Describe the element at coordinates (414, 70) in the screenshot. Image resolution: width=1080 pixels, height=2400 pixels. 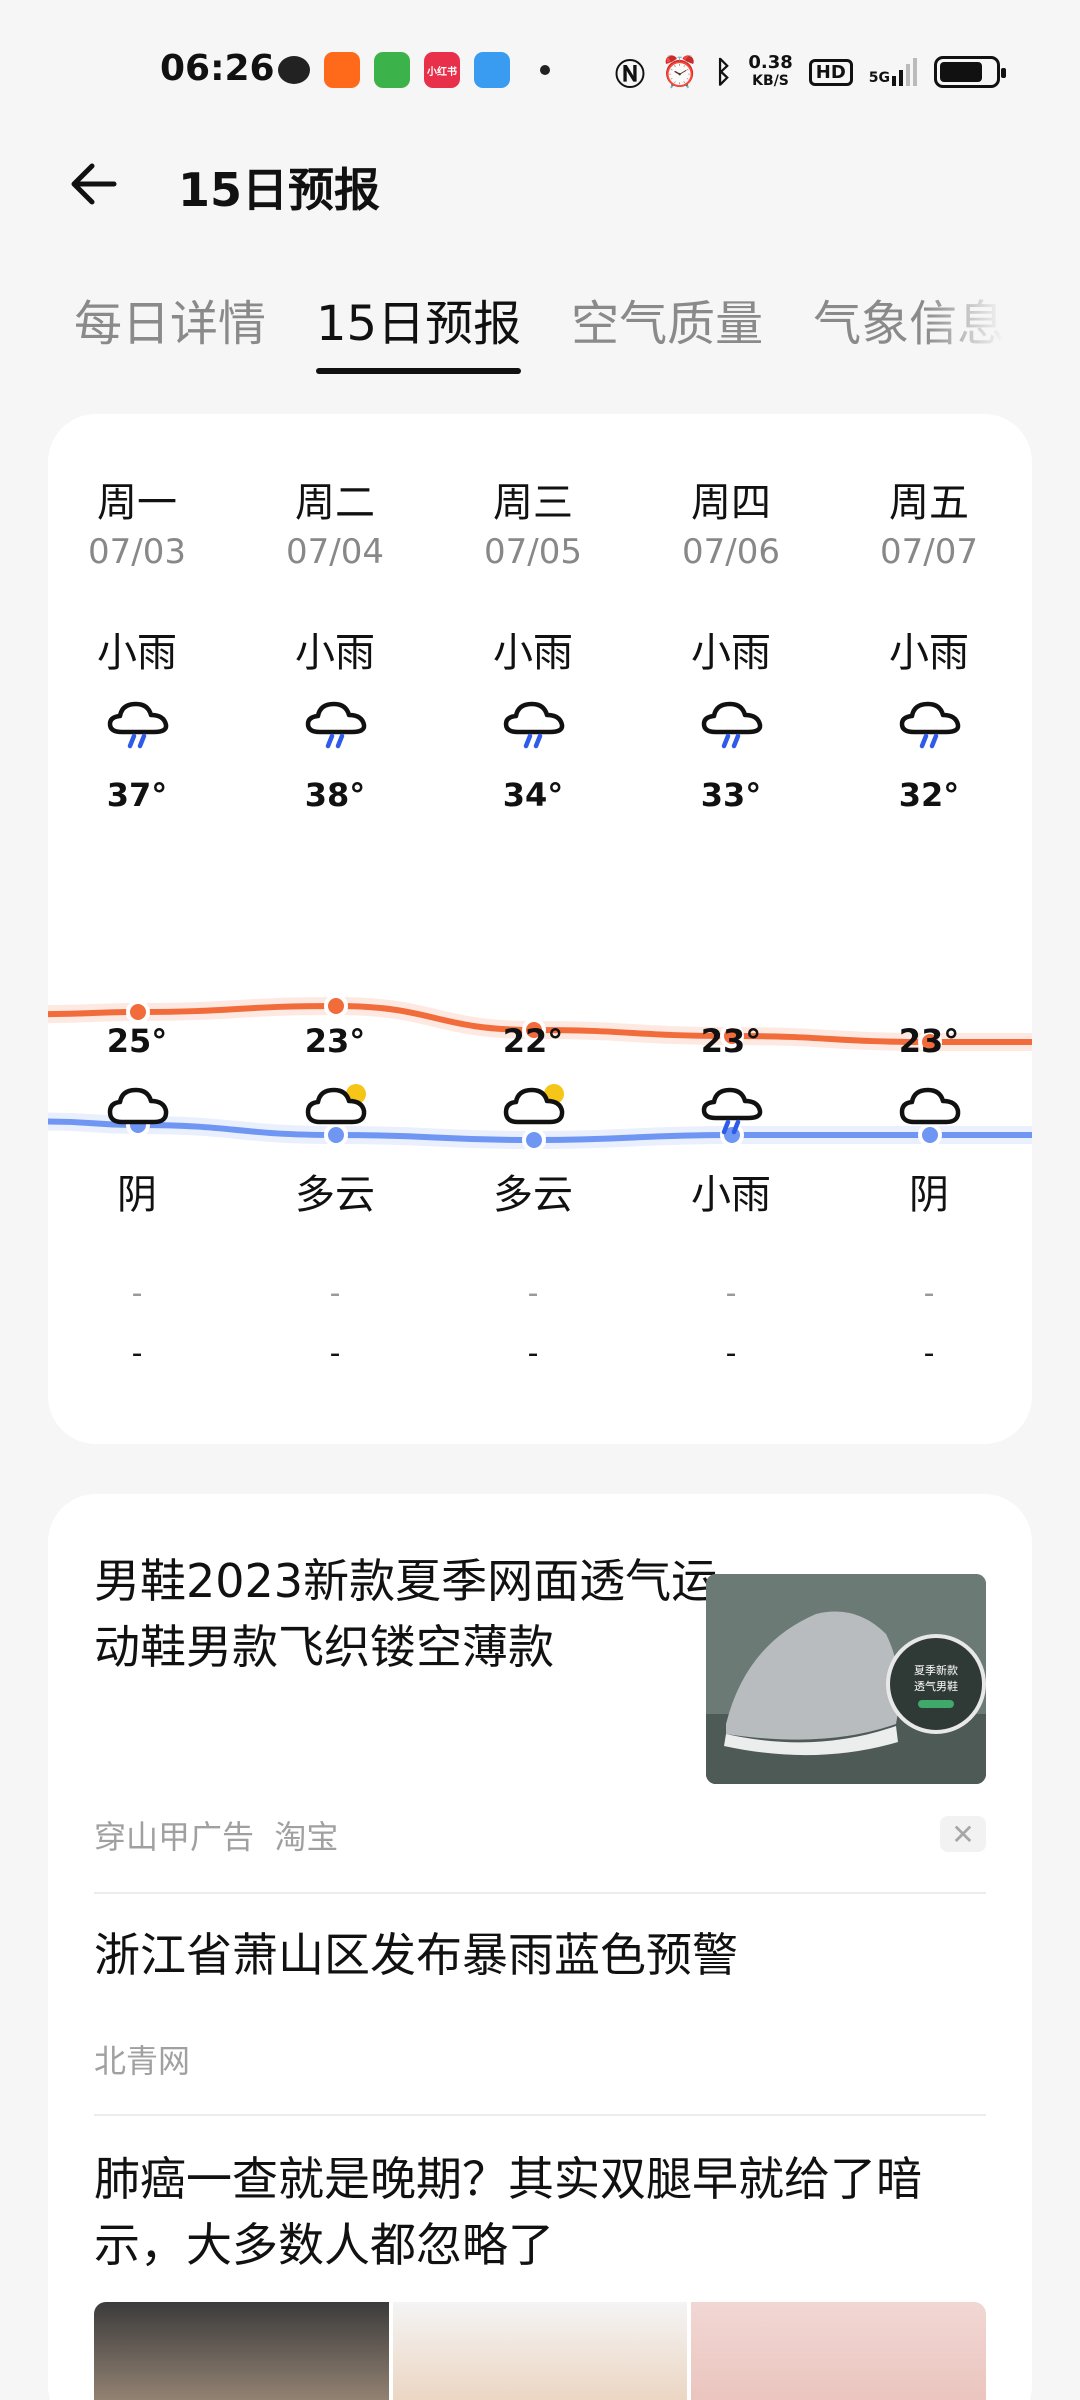
I see `notification-icons: 小红书` at that location.